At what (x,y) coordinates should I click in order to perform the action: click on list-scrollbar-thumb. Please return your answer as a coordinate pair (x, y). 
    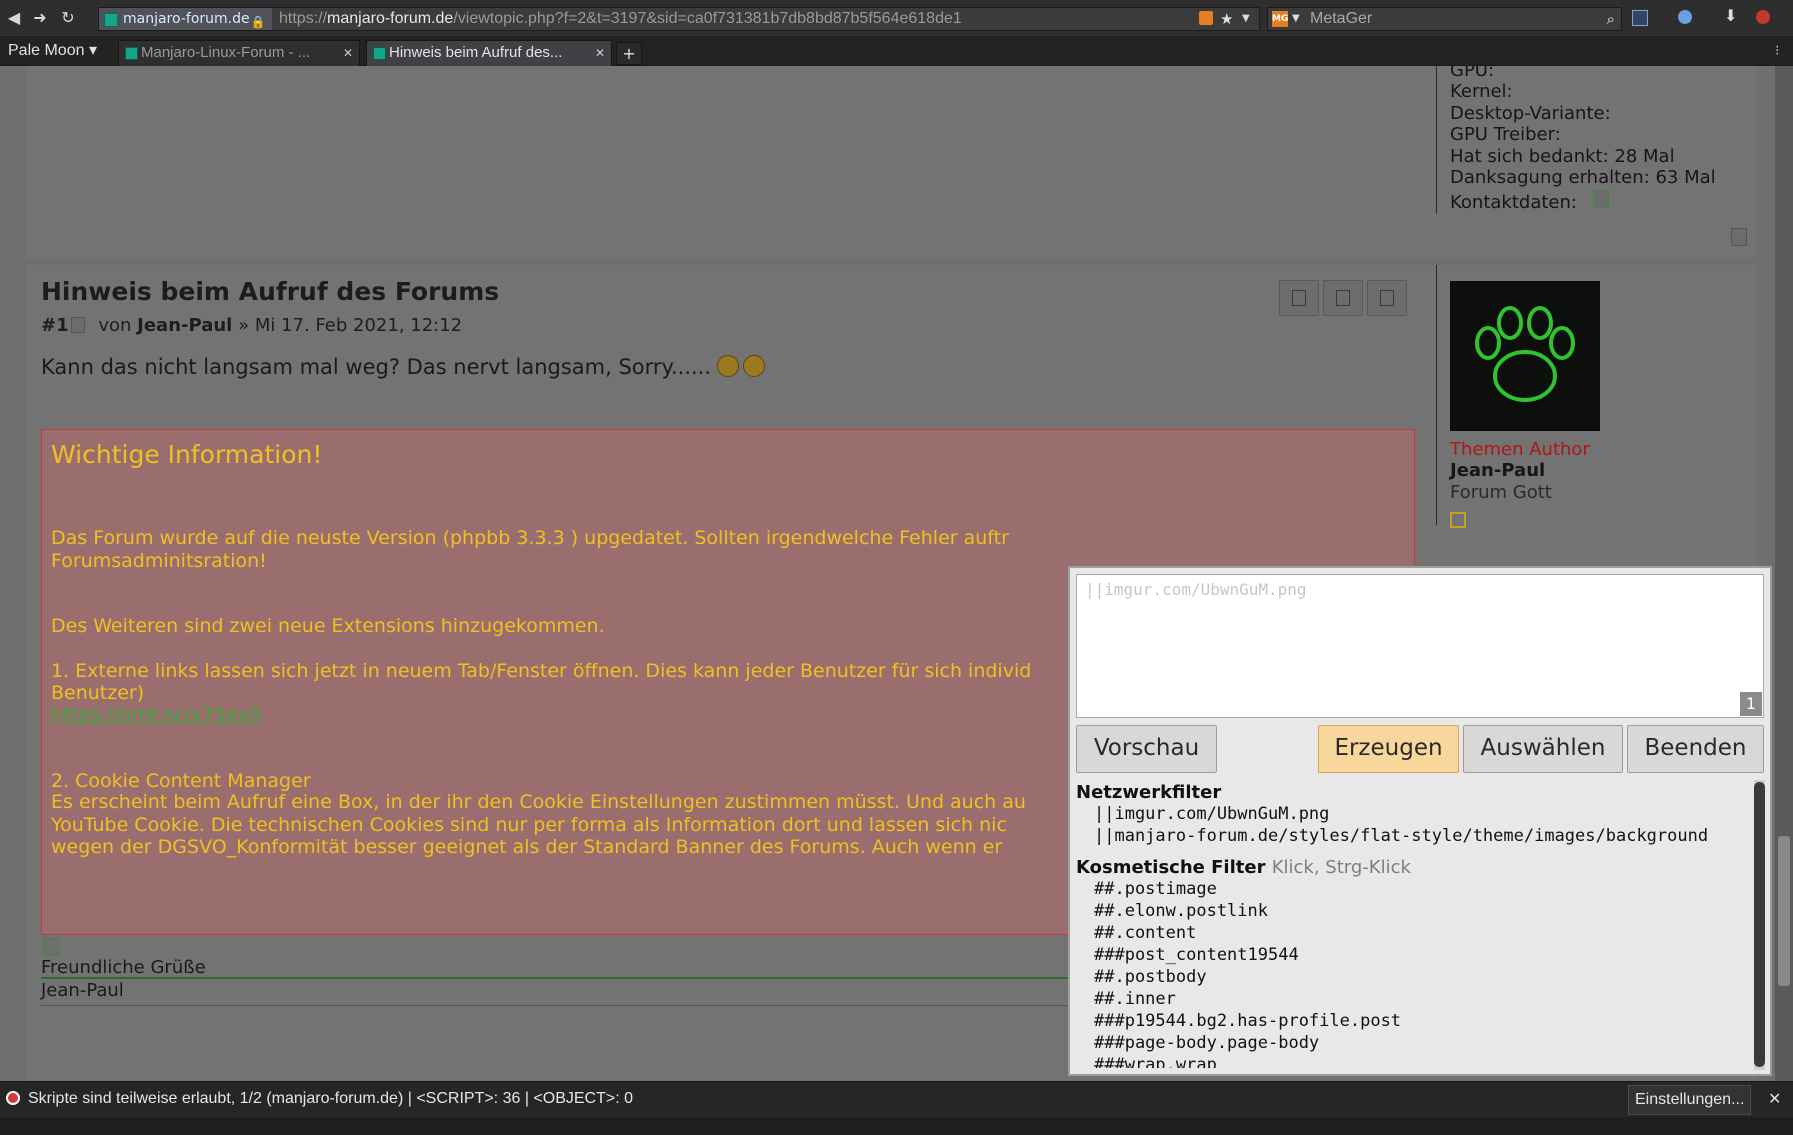
    Looking at the image, I should click on (1759, 924).